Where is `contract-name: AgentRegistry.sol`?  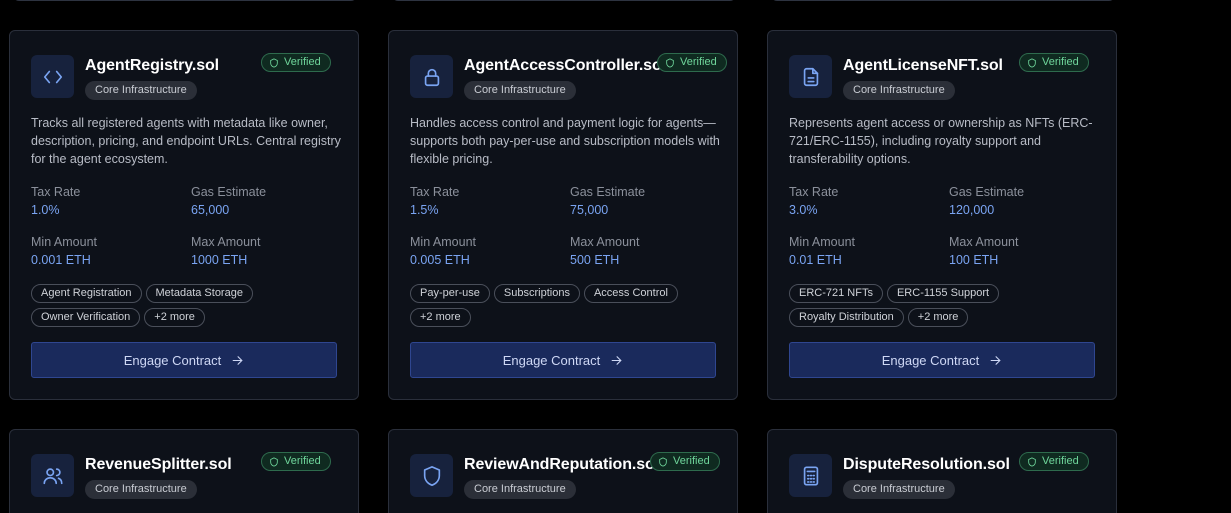 contract-name: AgentRegistry.sol is located at coordinates (152, 65).